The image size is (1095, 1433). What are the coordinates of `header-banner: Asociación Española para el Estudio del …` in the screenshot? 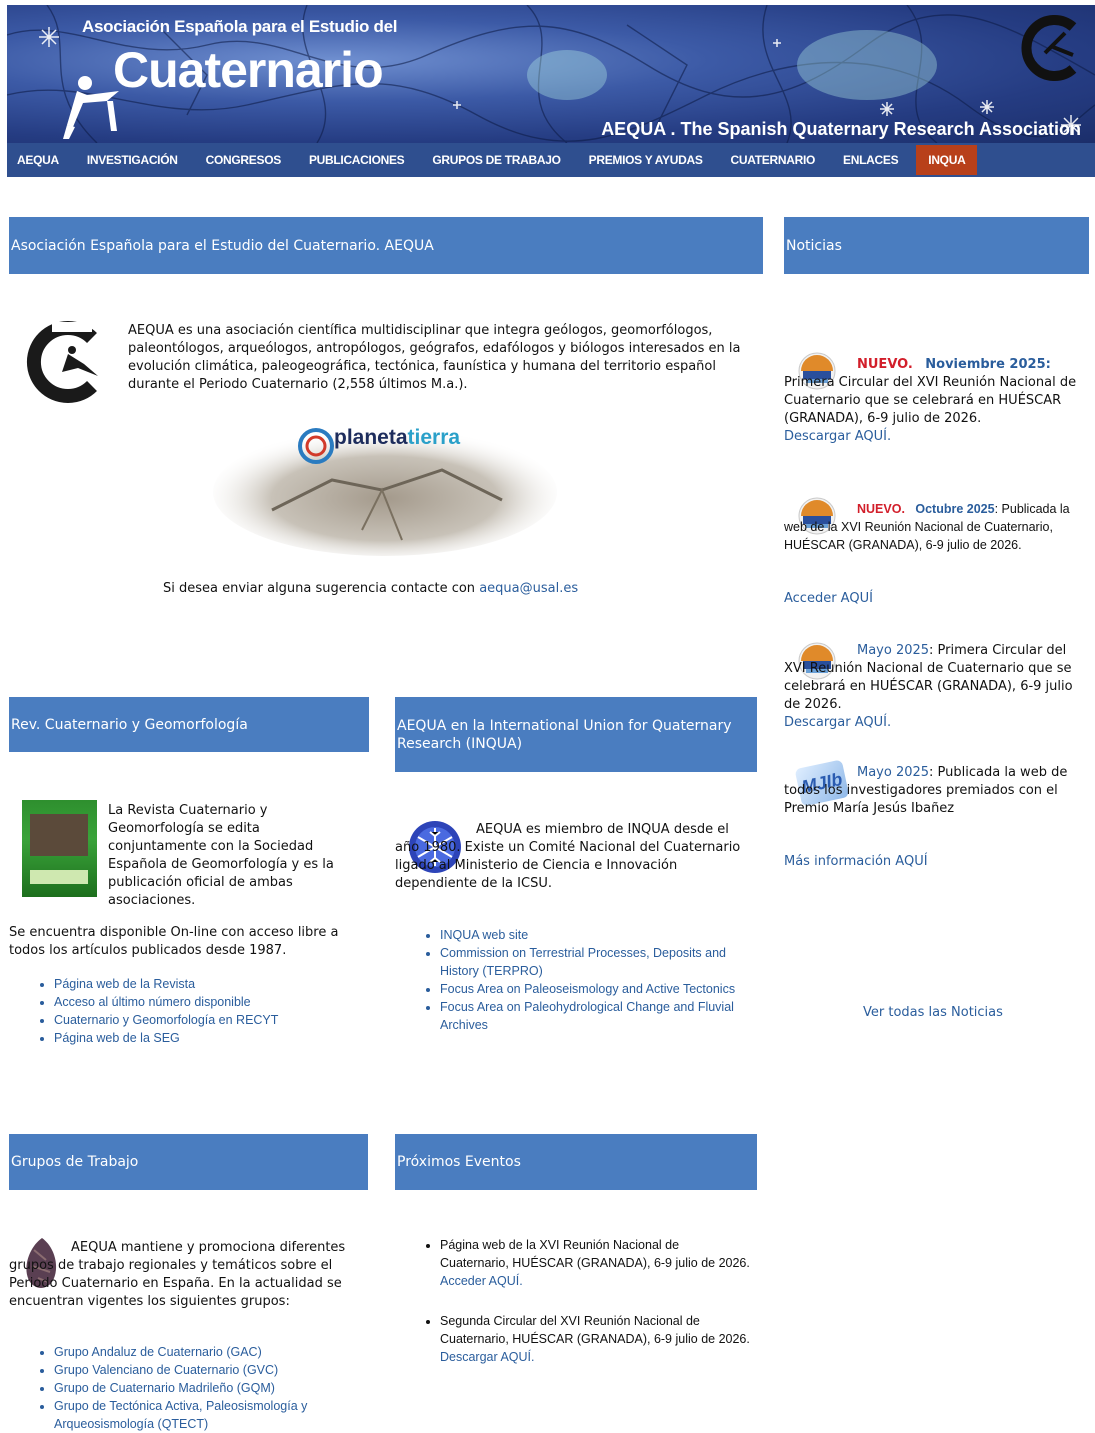 It's located at (551, 74).